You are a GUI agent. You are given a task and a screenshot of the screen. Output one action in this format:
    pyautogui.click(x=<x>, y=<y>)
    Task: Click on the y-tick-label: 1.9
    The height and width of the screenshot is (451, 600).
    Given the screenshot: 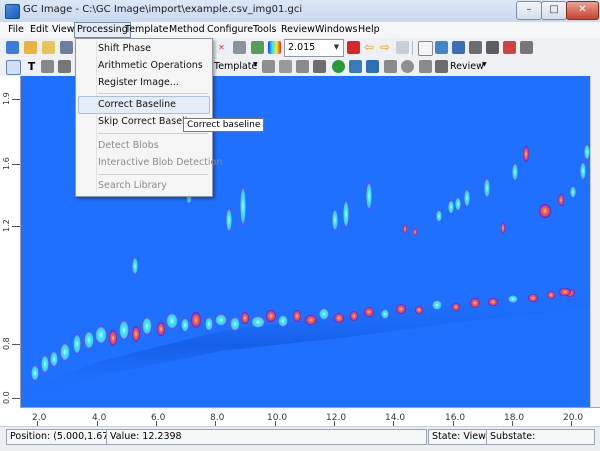 What is the action you would take?
    pyautogui.click(x=6, y=98)
    